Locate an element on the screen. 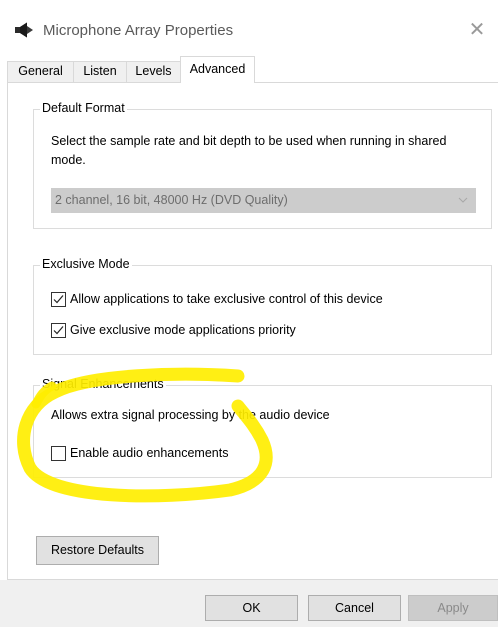  dialog-button-bar: OK Cancel Apply is located at coordinates (249, 603).